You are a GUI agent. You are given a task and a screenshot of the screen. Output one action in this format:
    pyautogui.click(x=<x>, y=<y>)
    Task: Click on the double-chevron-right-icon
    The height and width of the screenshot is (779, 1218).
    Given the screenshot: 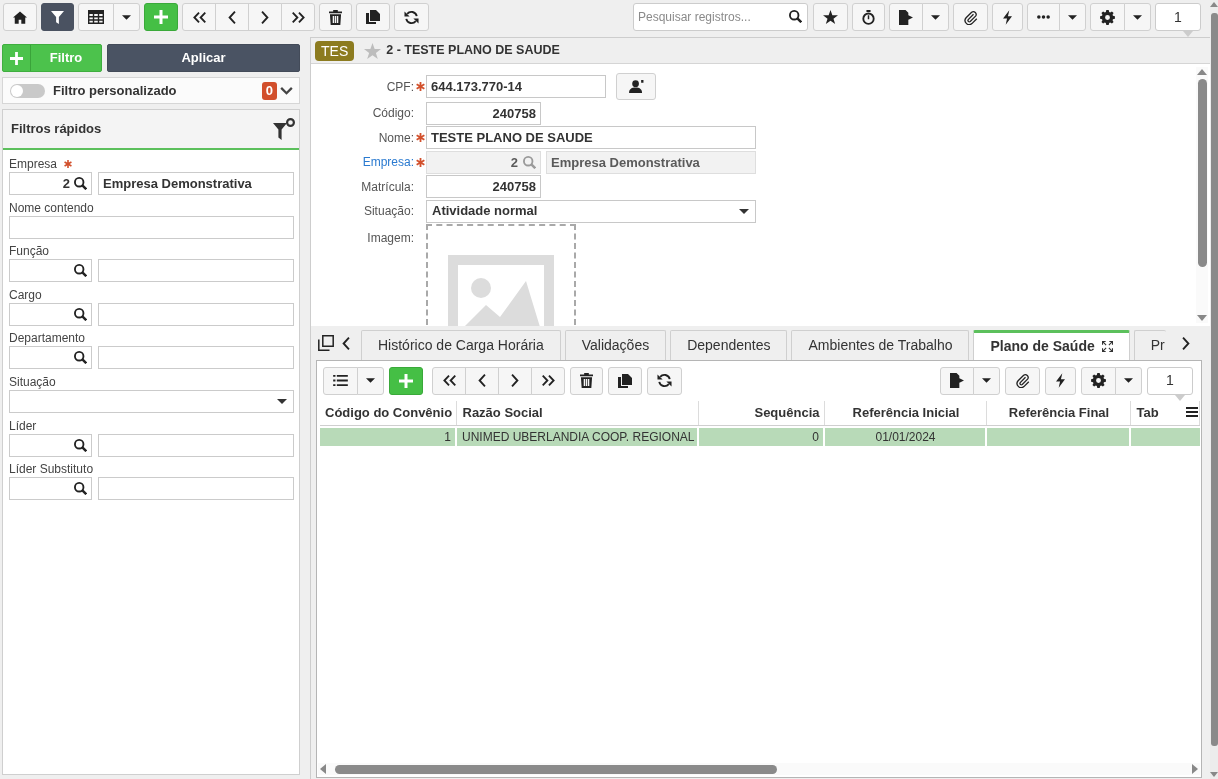 What is the action you would take?
    pyautogui.click(x=298, y=17)
    